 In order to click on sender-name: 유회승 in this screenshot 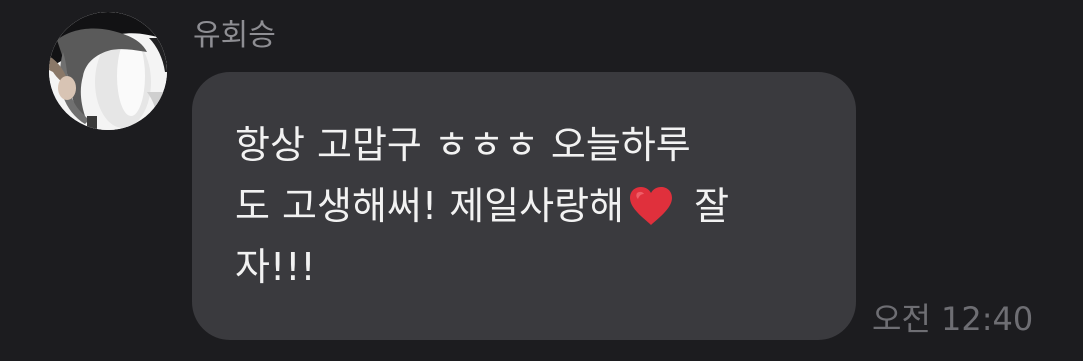, I will do `click(234, 35)`.